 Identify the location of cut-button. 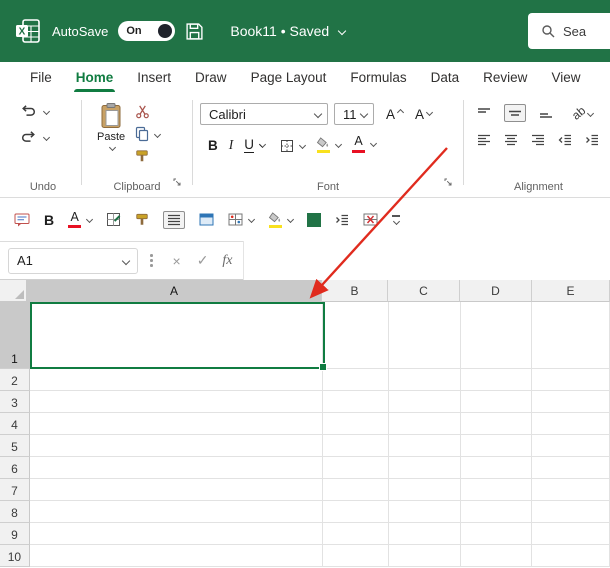
(147, 111).